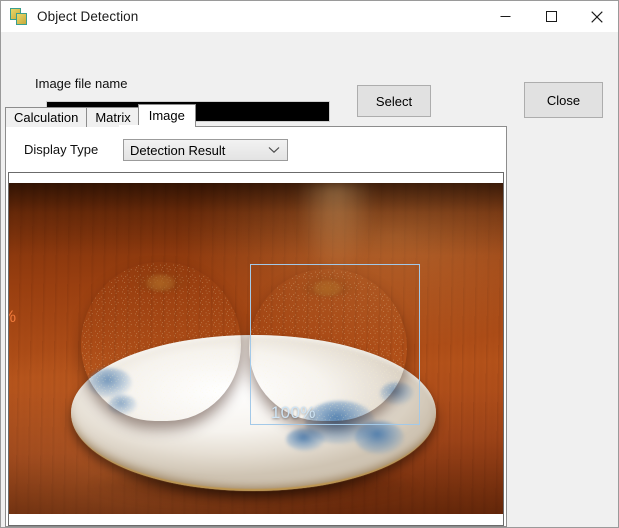  Describe the element at coordinates (293, 413) in the screenshot. I see `detection-score-label: 100%` at that location.